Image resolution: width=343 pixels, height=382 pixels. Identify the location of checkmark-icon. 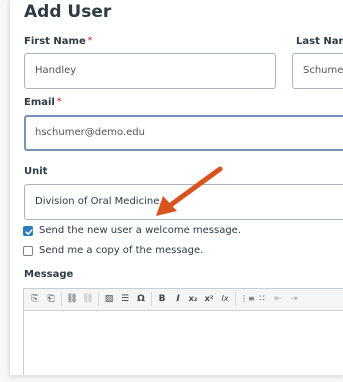
(29, 232).